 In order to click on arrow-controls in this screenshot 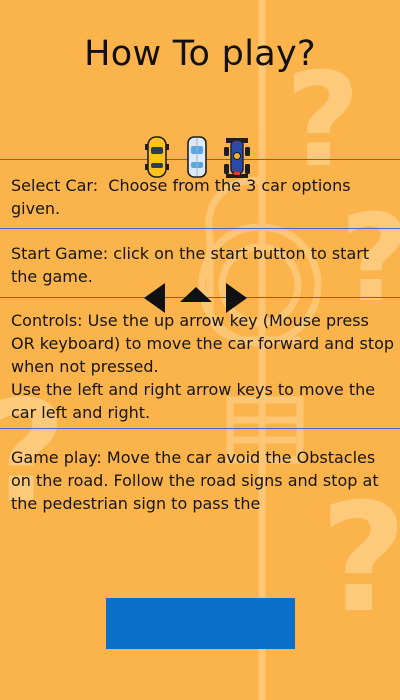, I will do `click(195, 298)`.